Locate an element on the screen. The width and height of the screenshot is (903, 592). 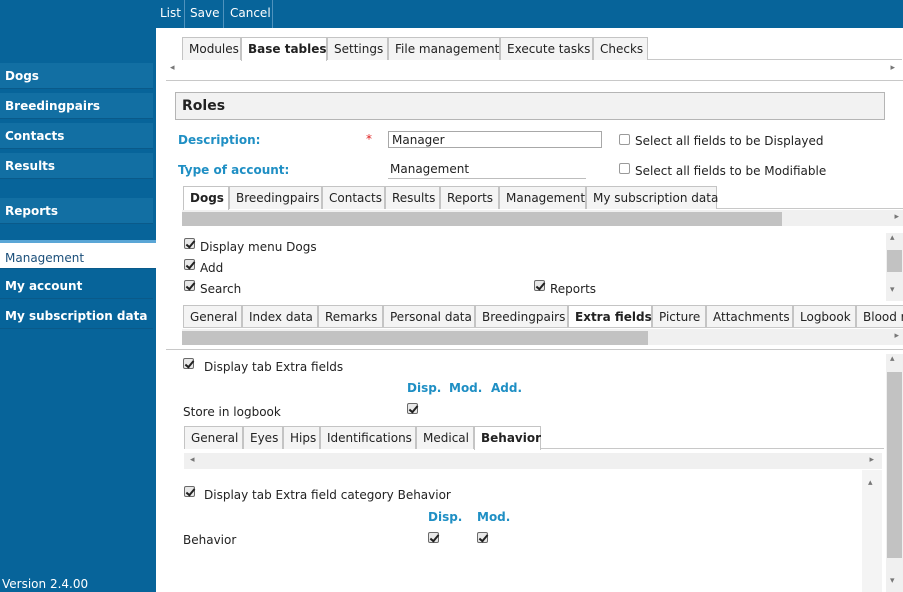
tab-management: Management is located at coordinates (542, 197).